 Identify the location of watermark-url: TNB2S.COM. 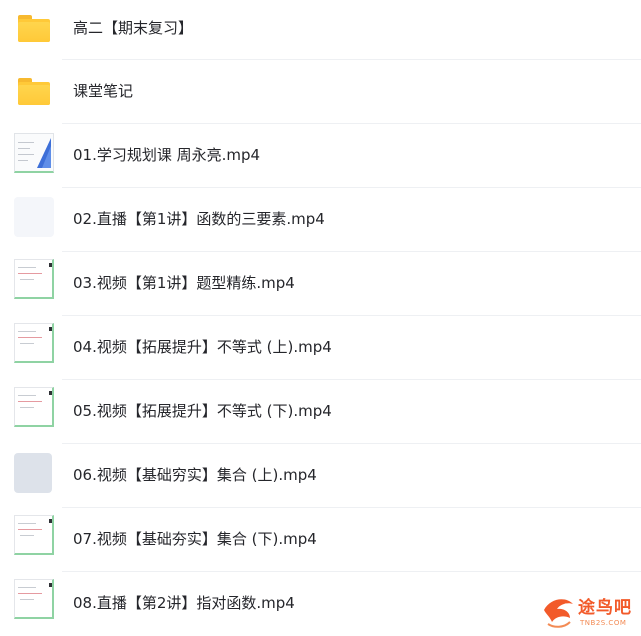
(603, 623).